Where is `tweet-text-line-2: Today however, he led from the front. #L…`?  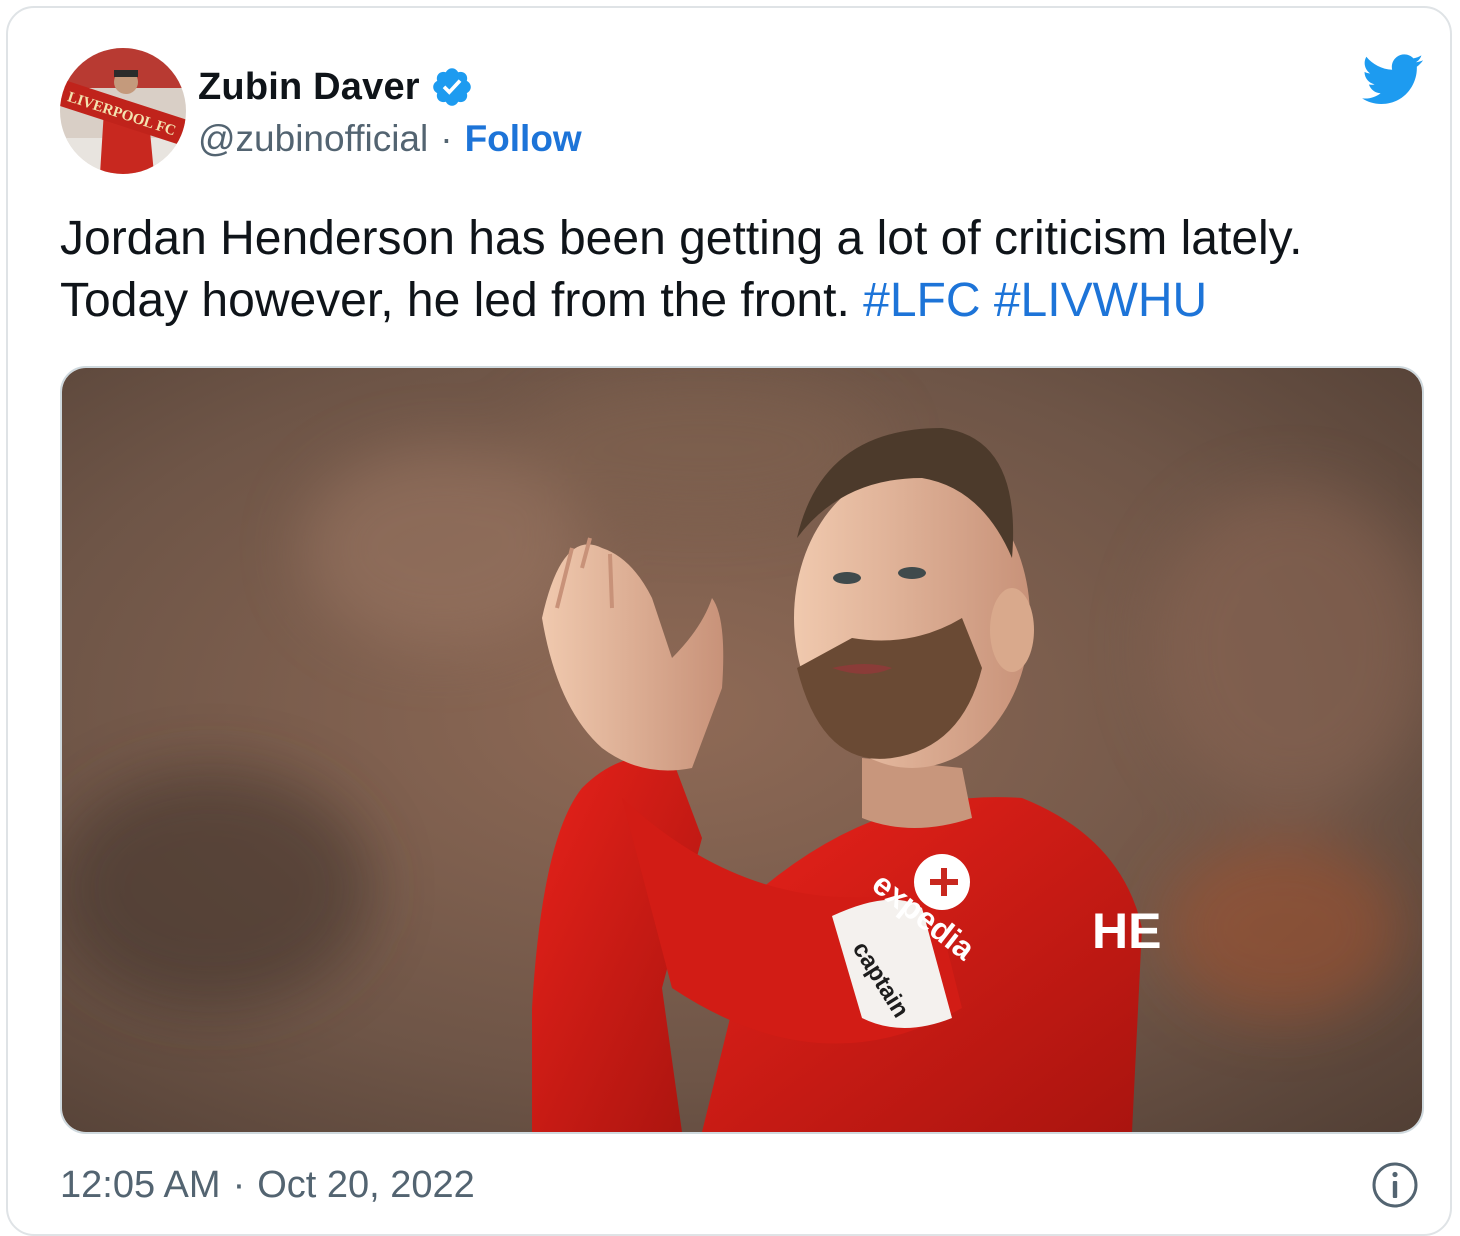
tweet-text-line-2: Today however, he led from the front. #L… is located at coordinates (750, 301).